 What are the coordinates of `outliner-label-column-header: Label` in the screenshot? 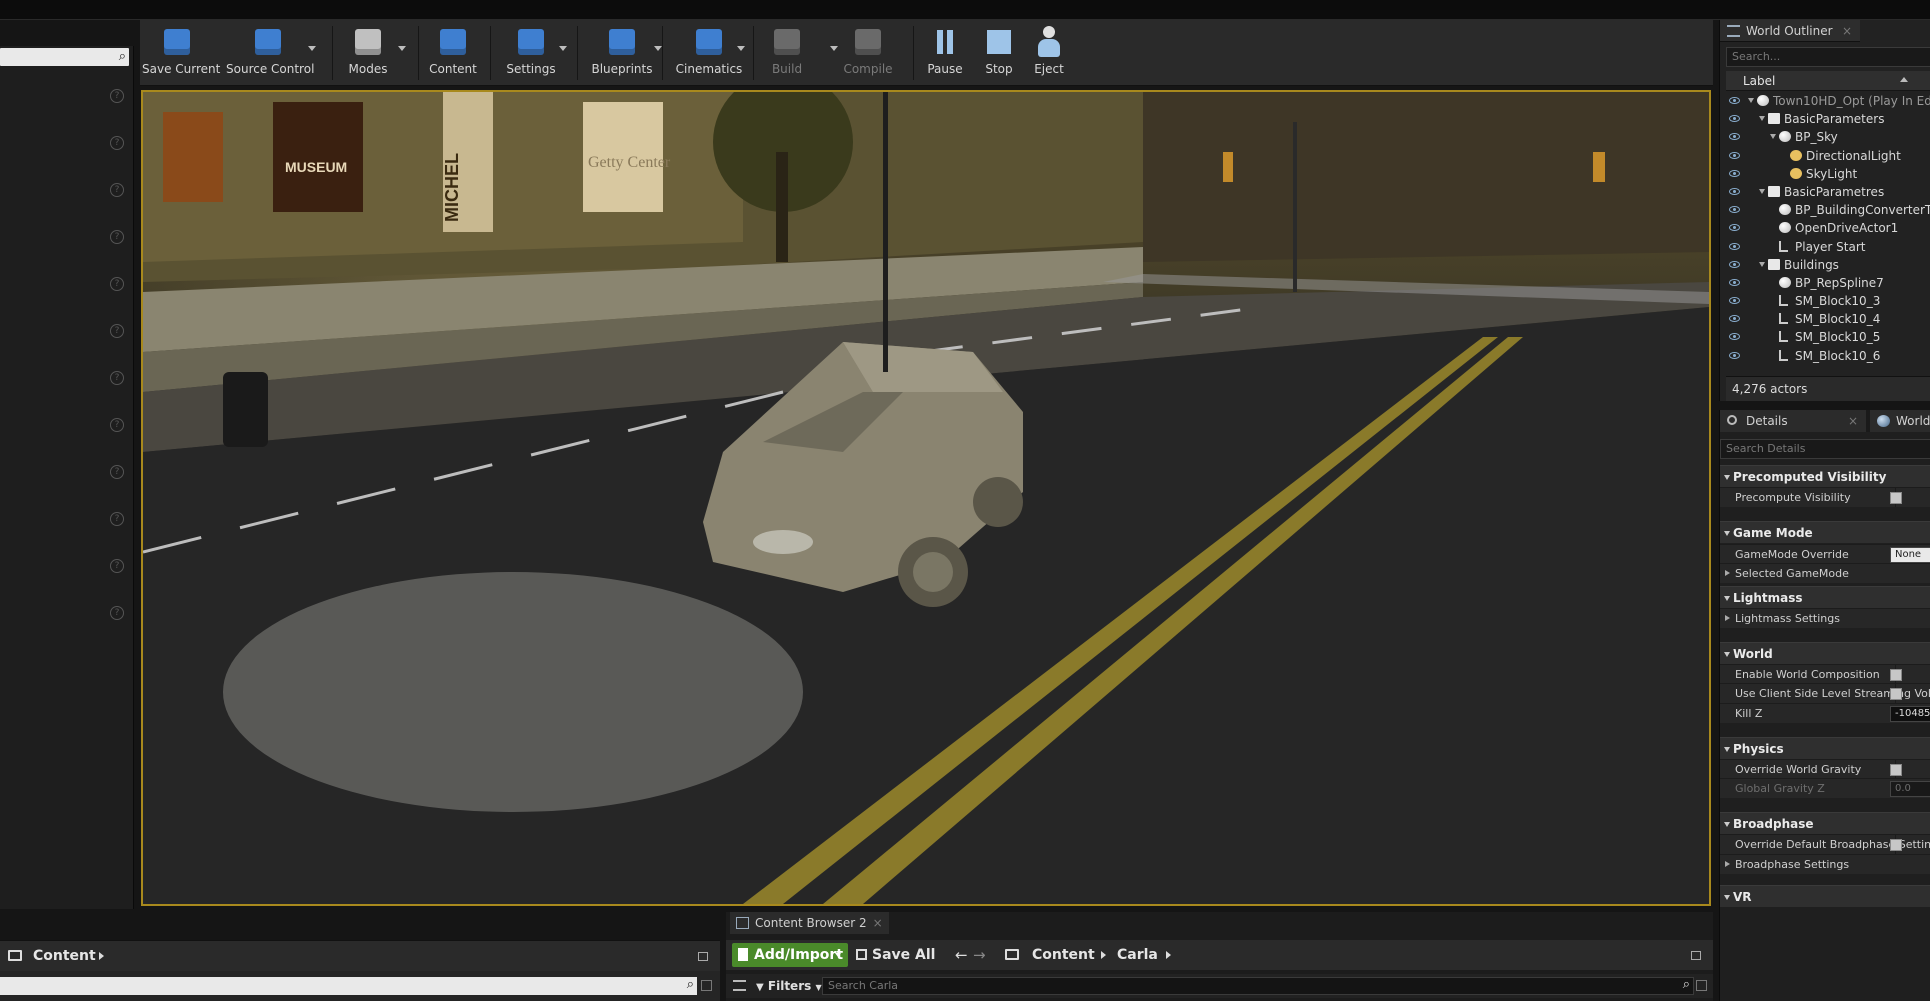 It's located at (1828, 81).